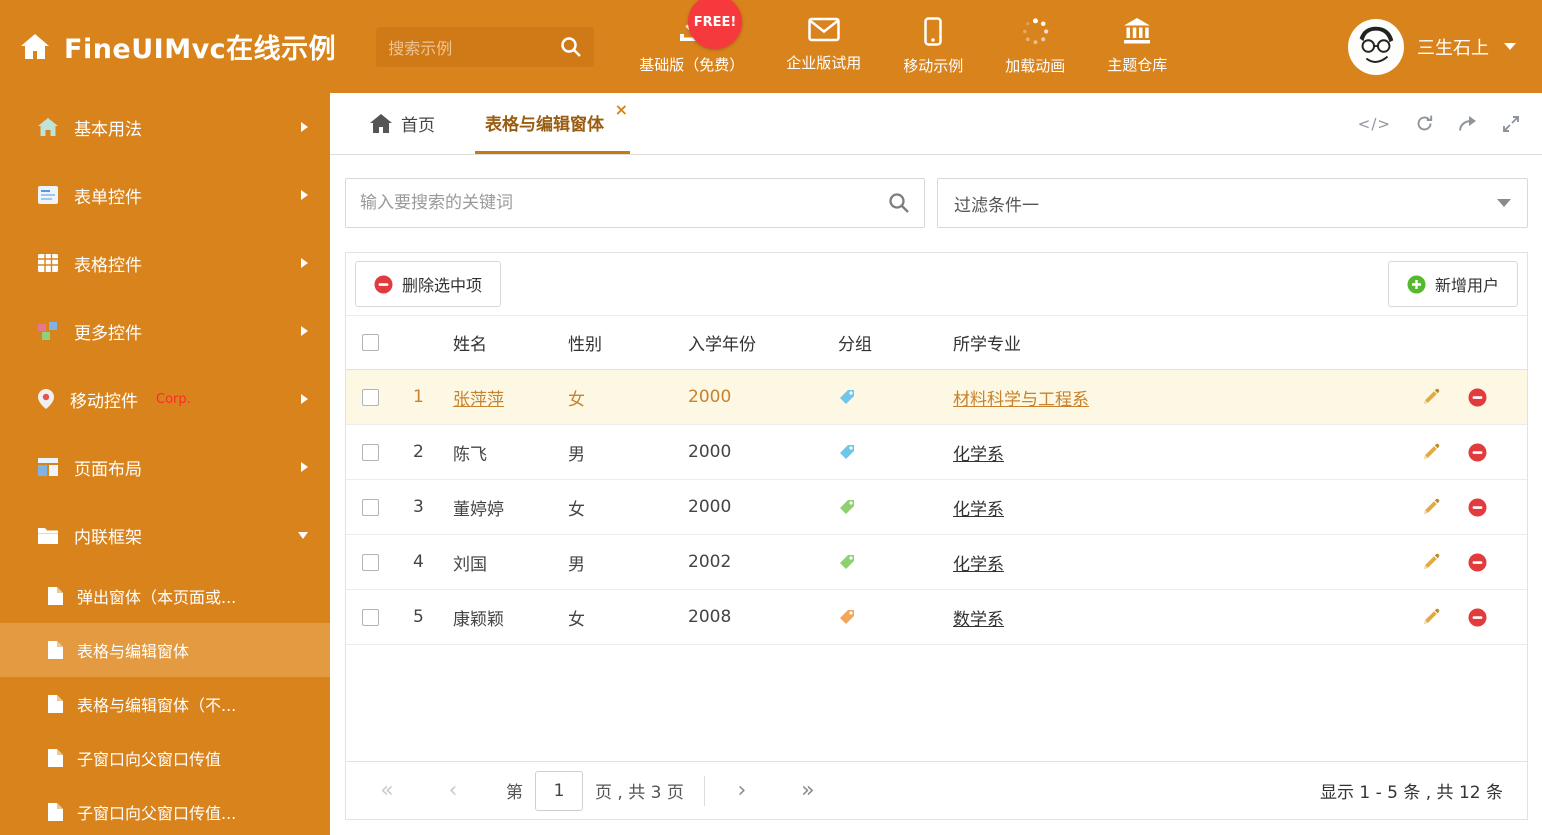 This screenshot has width=1542, height=835. I want to click on row-number: 4, so click(418, 562).